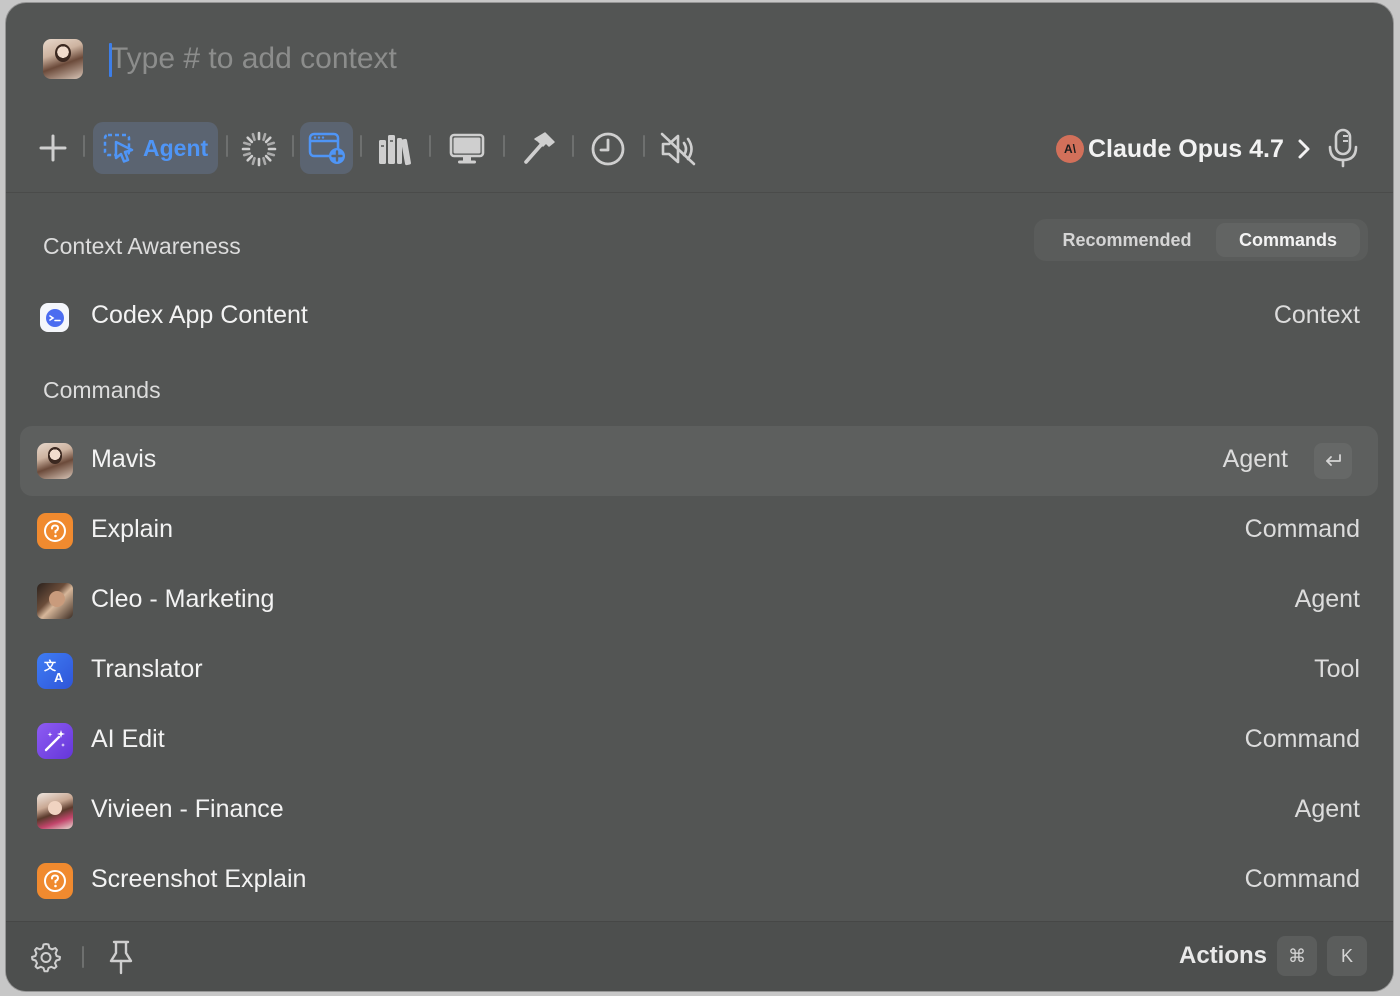 The height and width of the screenshot is (996, 1400). What do you see at coordinates (1070, 149) in the screenshot?
I see `anthropic-logo-icon: A\` at bounding box center [1070, 149].